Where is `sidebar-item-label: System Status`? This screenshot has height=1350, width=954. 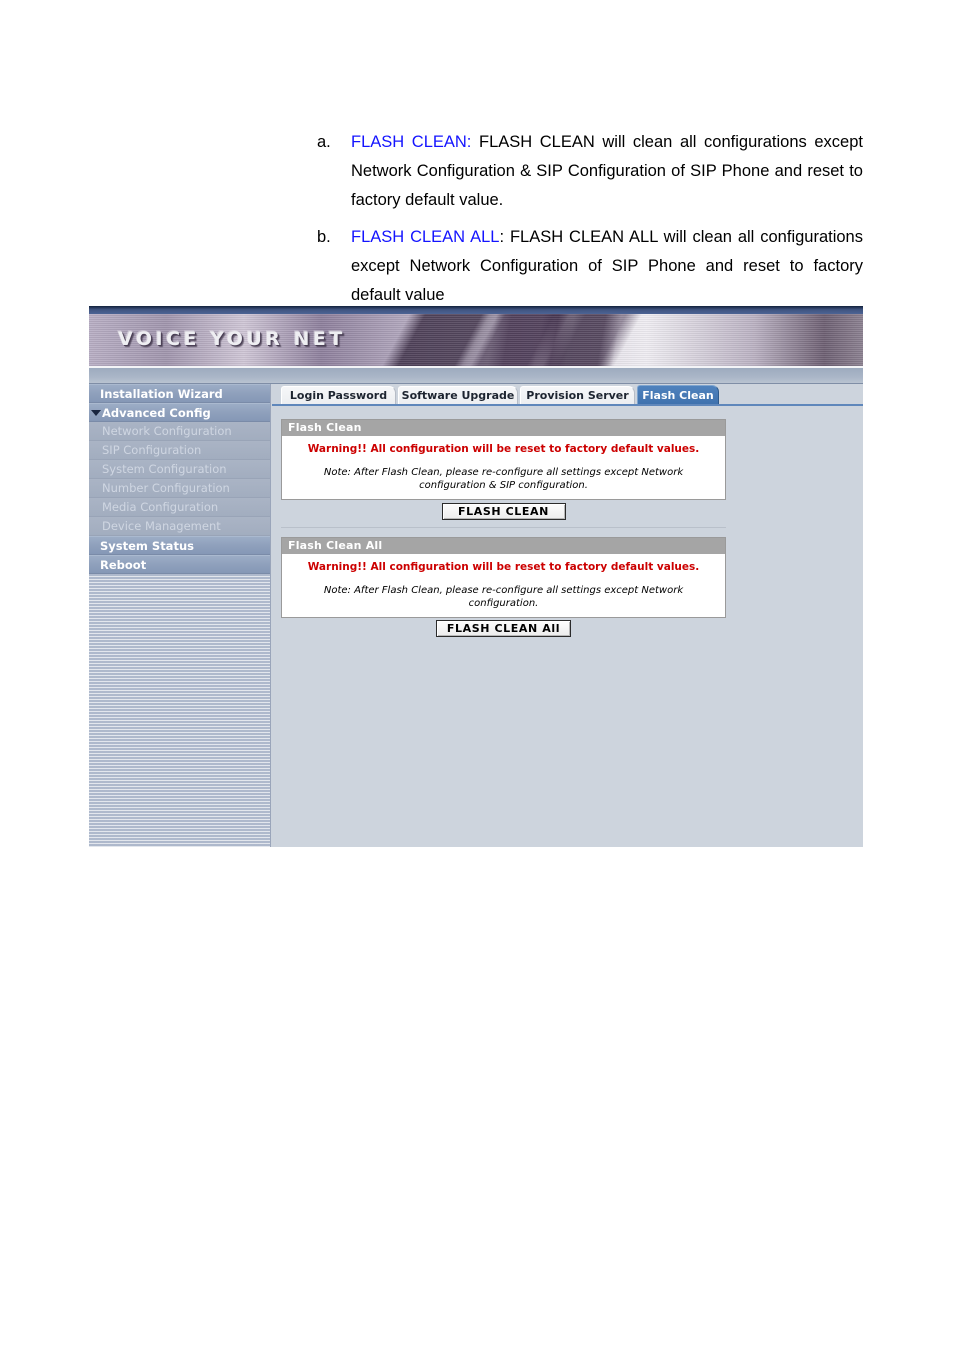
sidebar-item-label: System Status is located at coordinates (147, 546).